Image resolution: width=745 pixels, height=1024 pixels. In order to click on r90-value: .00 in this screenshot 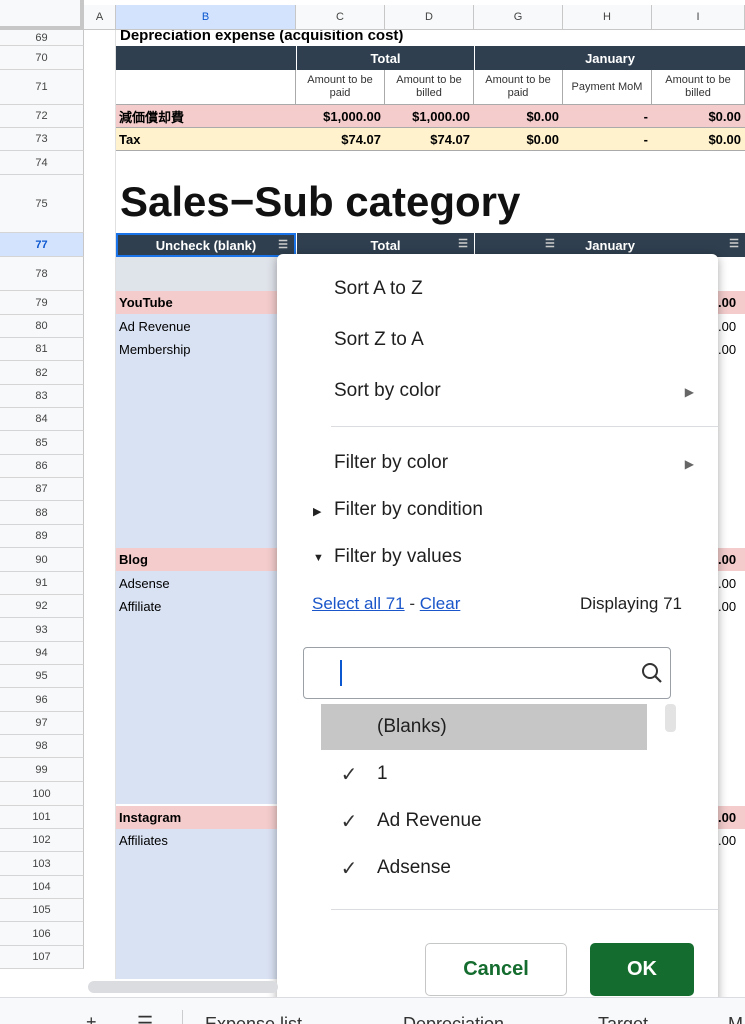, I will do `click(731, 559)`.